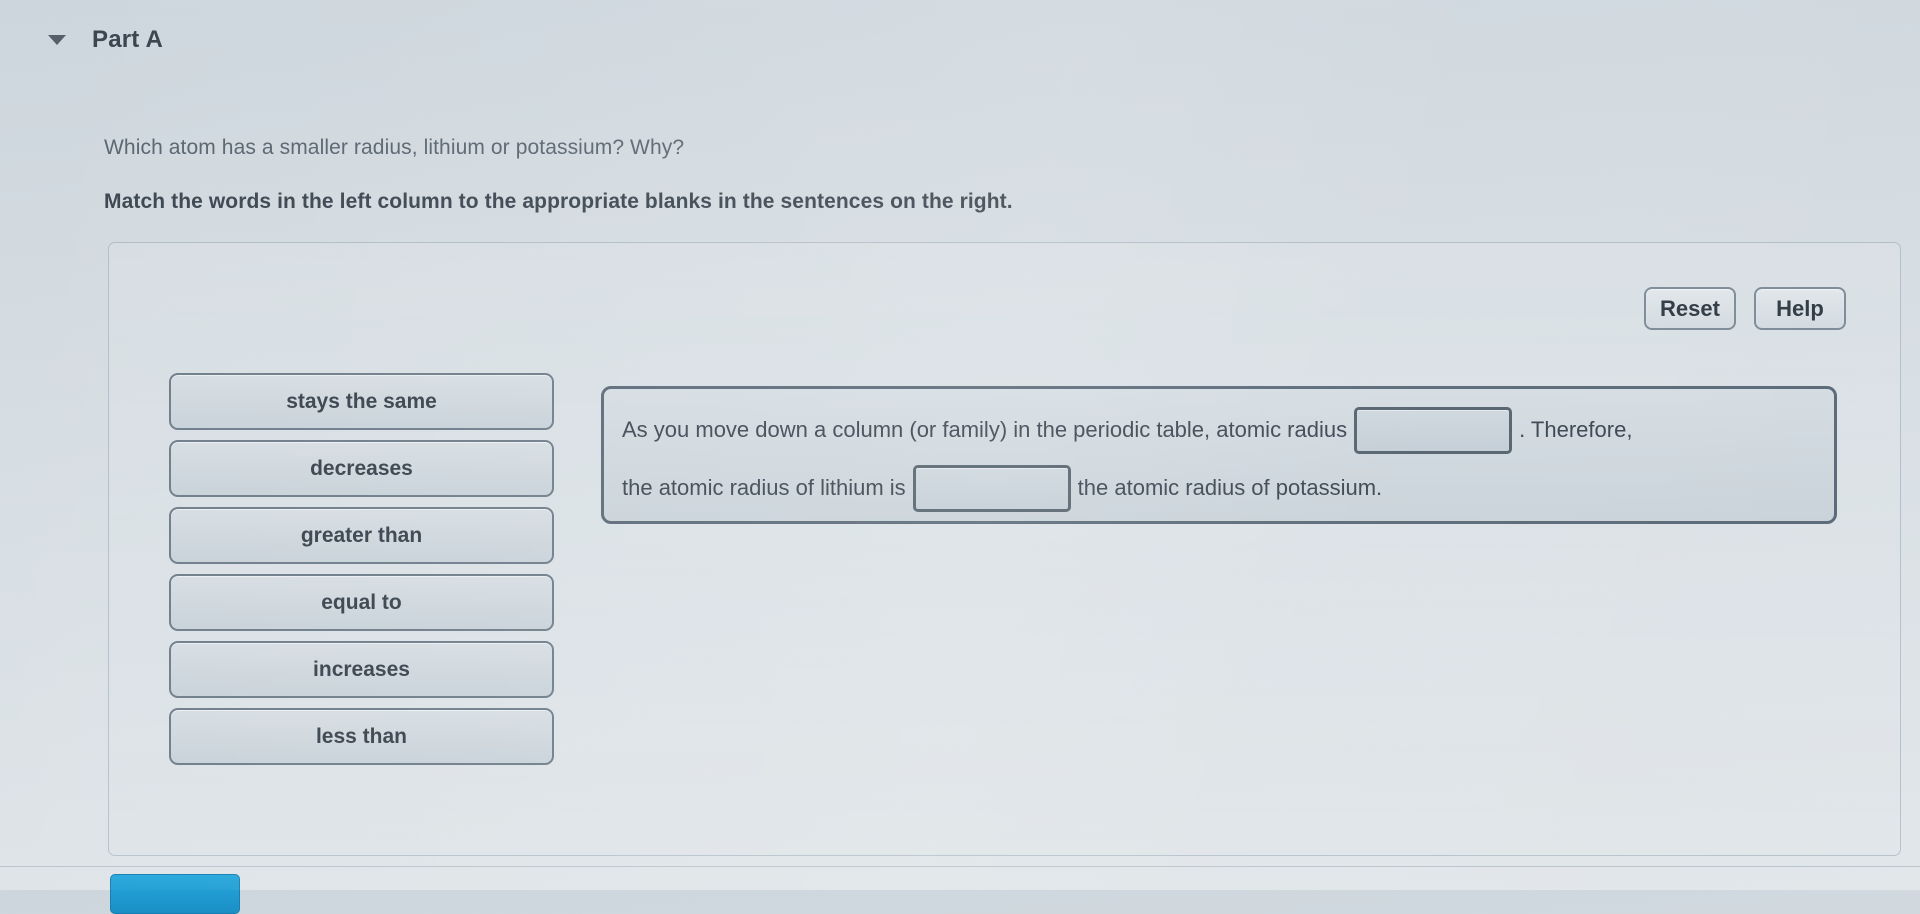 The height and width of the screenshot is (914, 1920). I want to click on help-button: Help, so click(1800, 308).